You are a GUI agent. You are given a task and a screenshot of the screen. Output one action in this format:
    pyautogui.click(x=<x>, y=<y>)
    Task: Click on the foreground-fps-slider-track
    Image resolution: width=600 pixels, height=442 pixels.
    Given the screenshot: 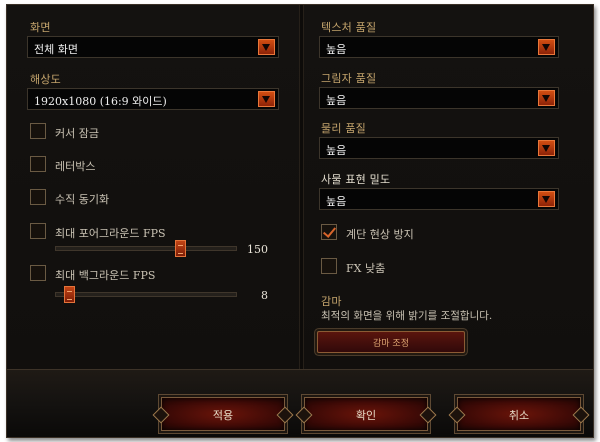 What is the action you would take?
    pyautogui.click(x=146, y=248)
    